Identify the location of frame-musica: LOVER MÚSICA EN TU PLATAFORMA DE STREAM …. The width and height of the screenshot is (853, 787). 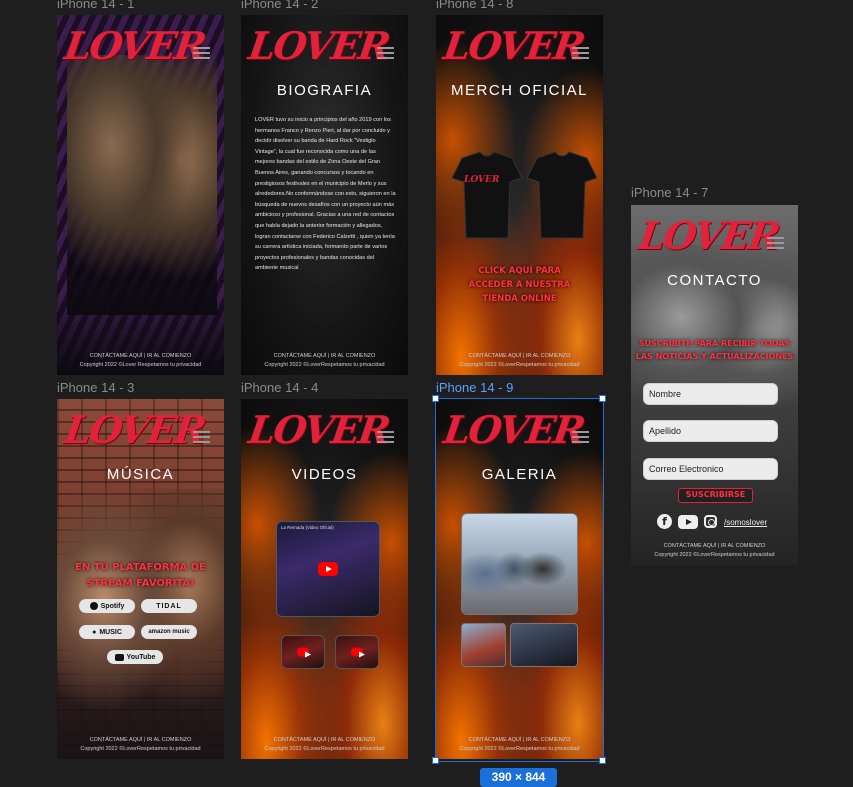
(140, 579).